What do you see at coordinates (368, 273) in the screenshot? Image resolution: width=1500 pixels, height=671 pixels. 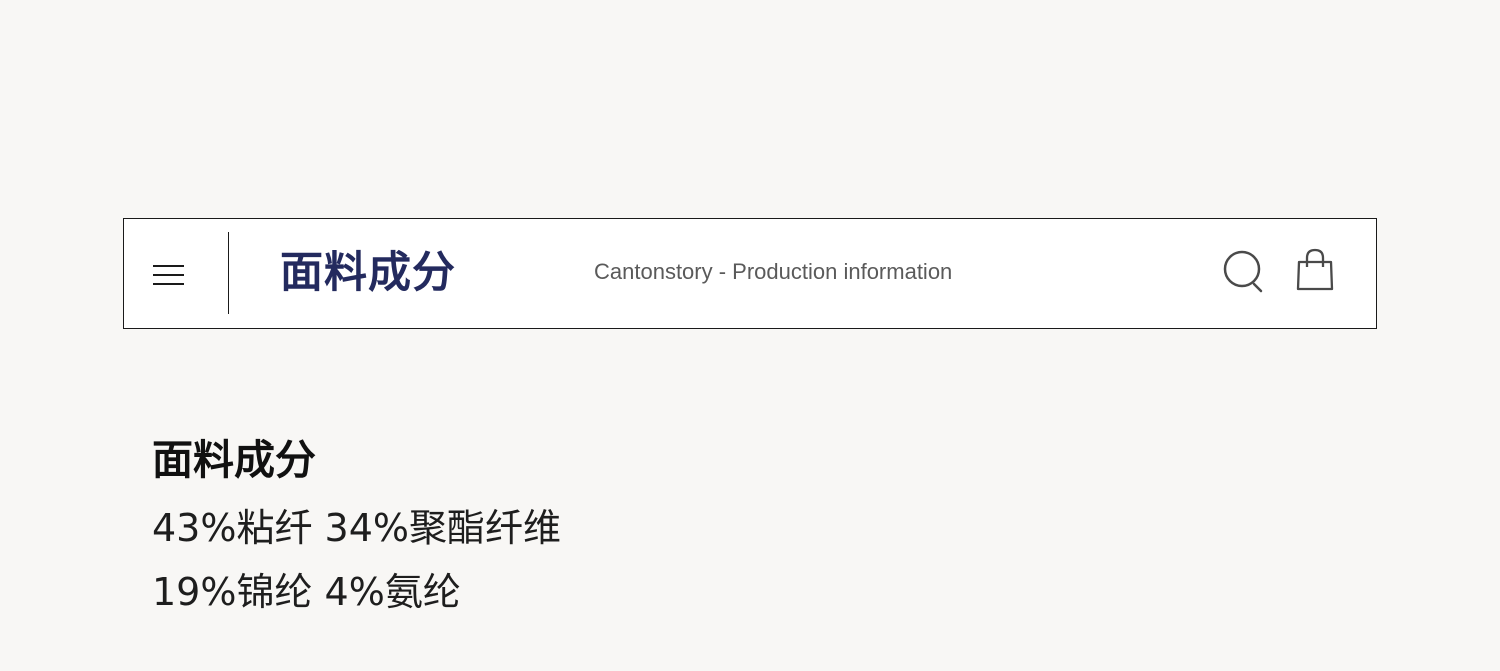 I see `page-title: 面料成分` at bounding box center [368, 273].